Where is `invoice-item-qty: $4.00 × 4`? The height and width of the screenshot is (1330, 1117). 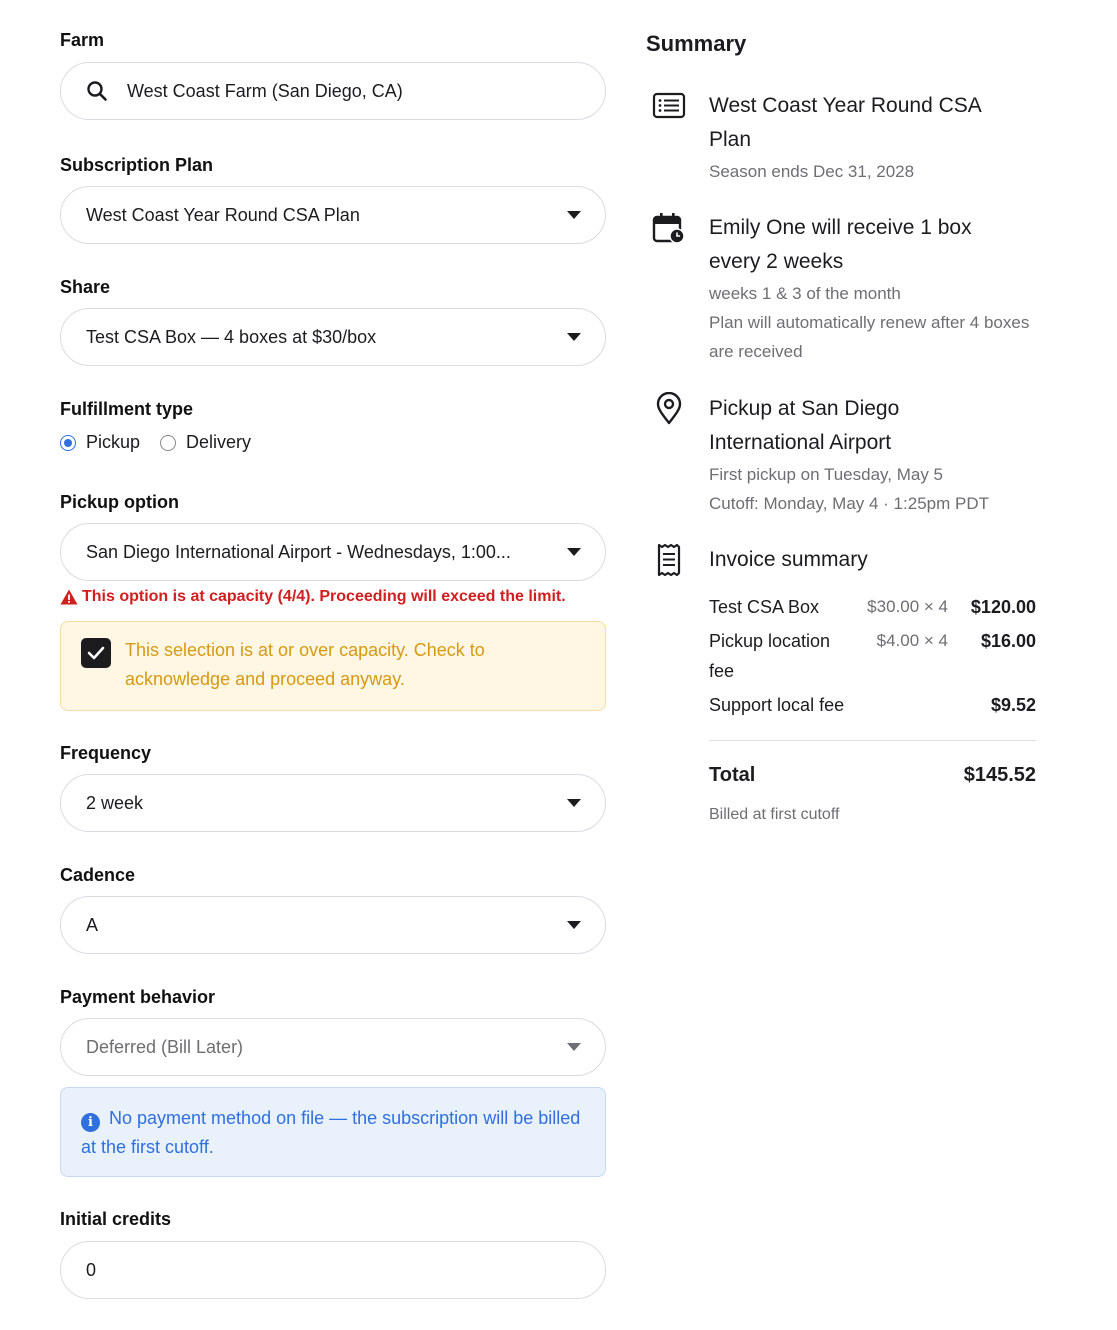
invoice-item-qty: $4.00 × 4 is located at coordinates (912, 640).